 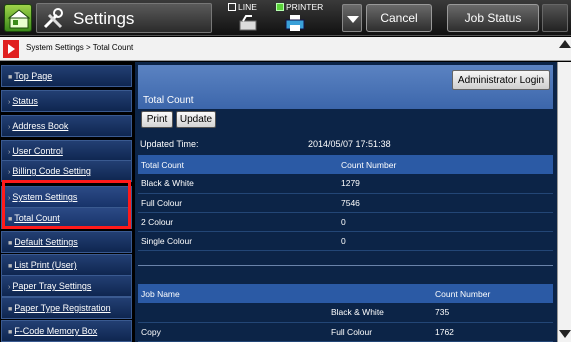 I want to click on sidebar-item-address-book: › Address Book, so click(x=66, y=126).